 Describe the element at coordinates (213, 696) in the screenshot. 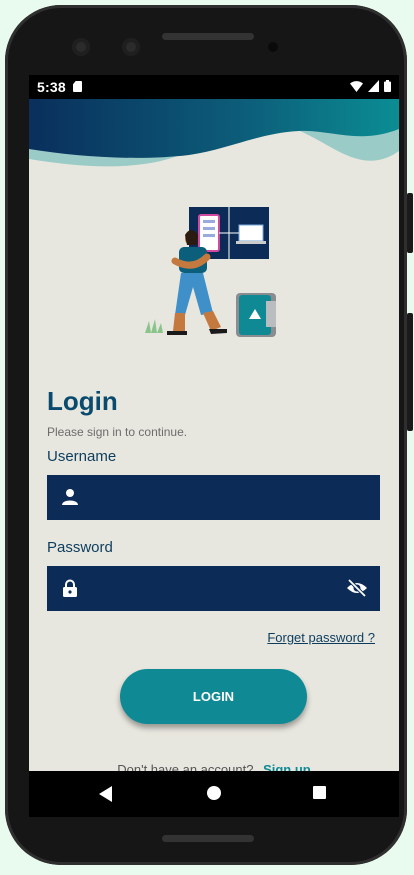

I see `login-button: LOGIN` at that location.